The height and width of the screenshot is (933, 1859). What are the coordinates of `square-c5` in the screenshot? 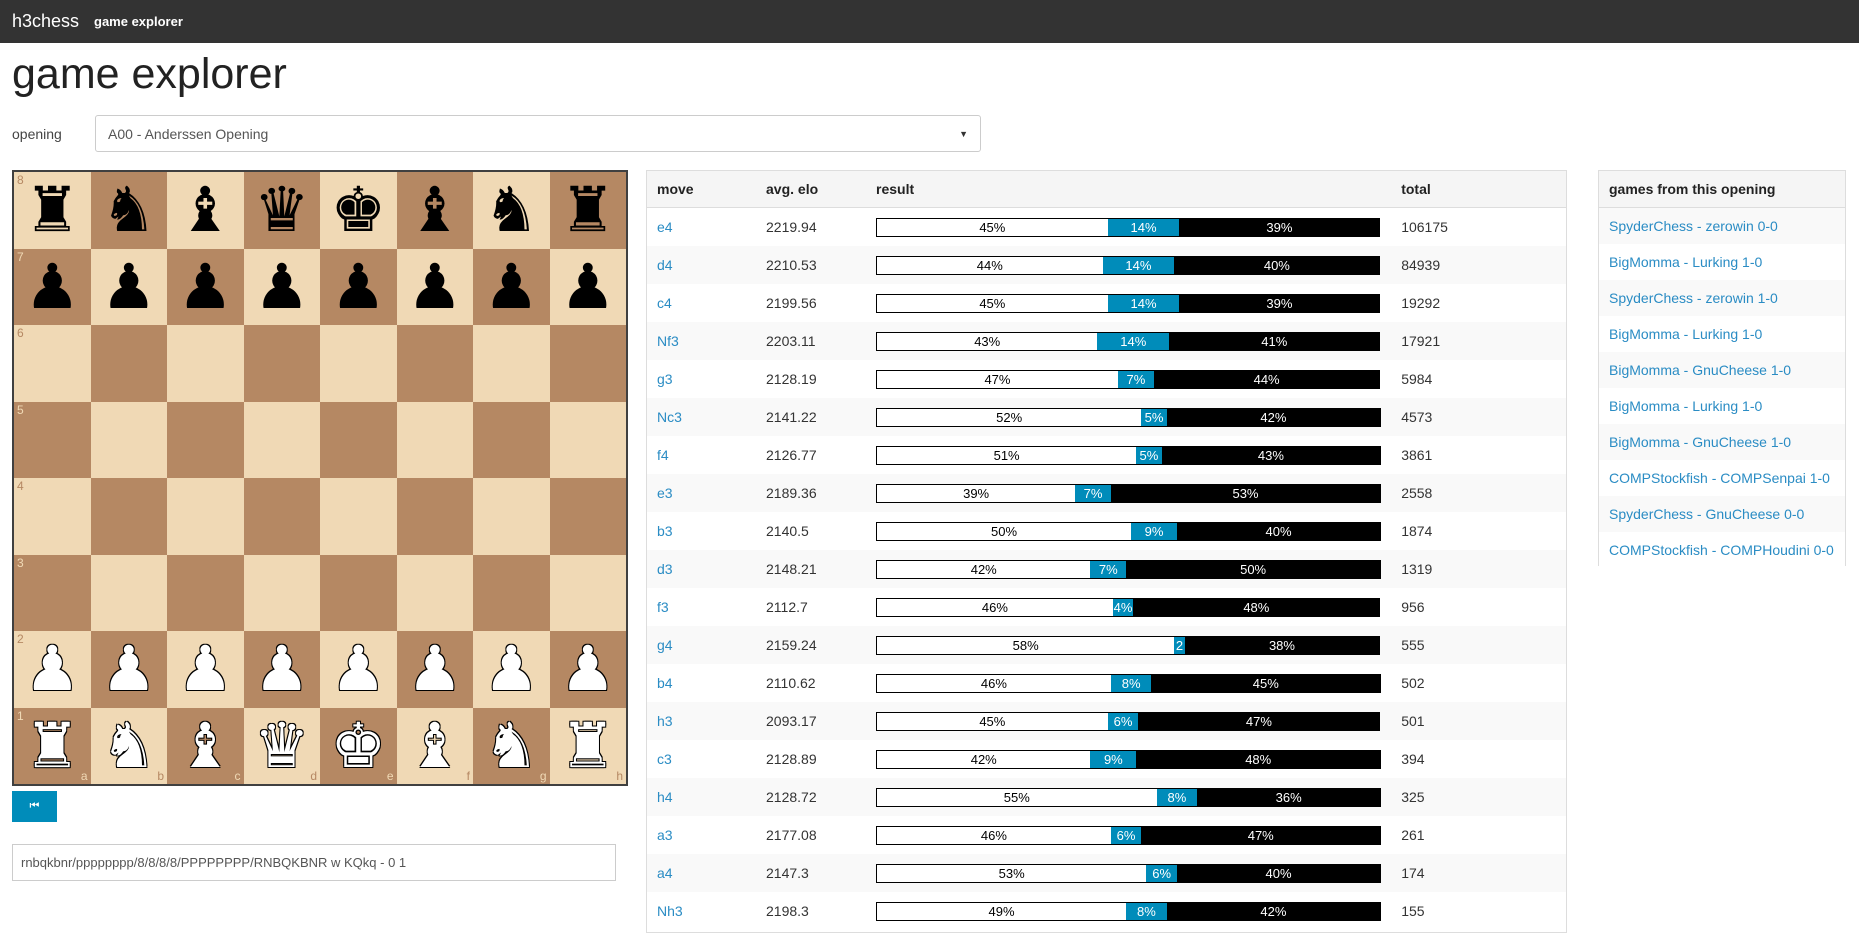 It's located at (205, 439).